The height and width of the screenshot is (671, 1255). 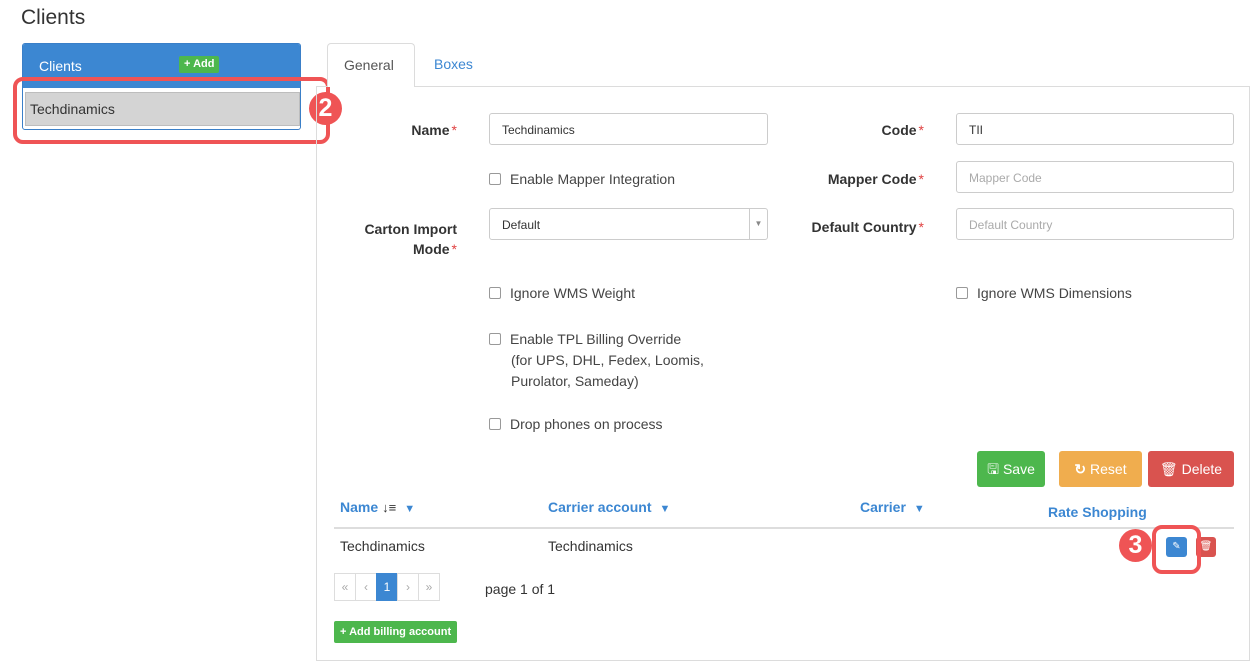 I want to click on mapper-code-input: Mapper Code, so click(x=1095, y=177).